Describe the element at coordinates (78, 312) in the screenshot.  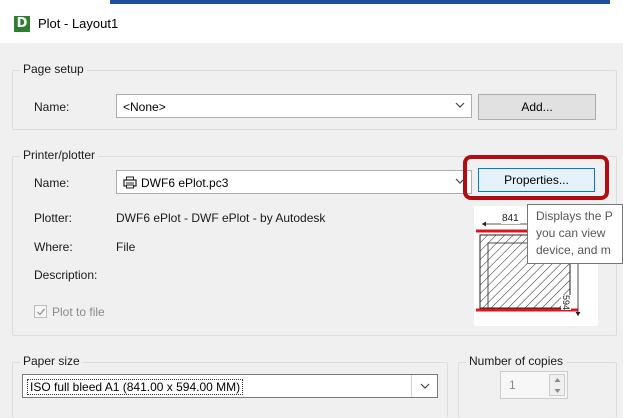
I see `plot-to-file-label: Plot to file` at that location.